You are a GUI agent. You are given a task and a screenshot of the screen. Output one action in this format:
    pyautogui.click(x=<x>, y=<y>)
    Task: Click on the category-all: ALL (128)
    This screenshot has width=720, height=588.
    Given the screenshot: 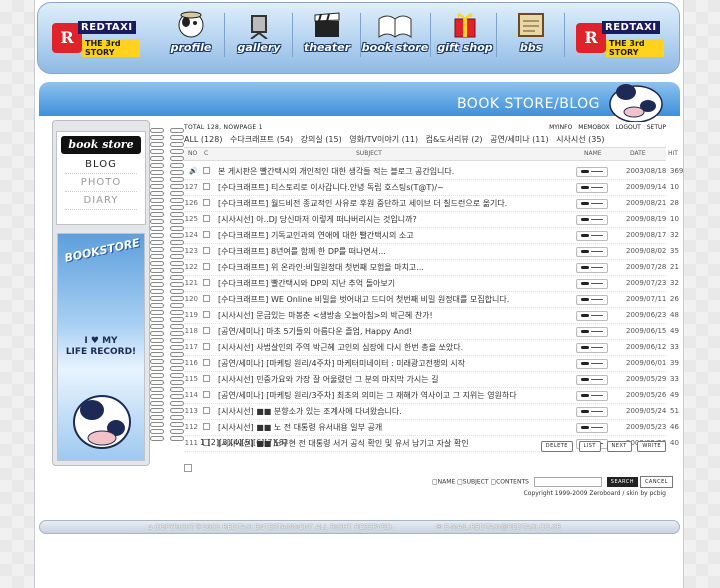 What is the action you would take?
    pyautogui.click(x=203, y=139)
    